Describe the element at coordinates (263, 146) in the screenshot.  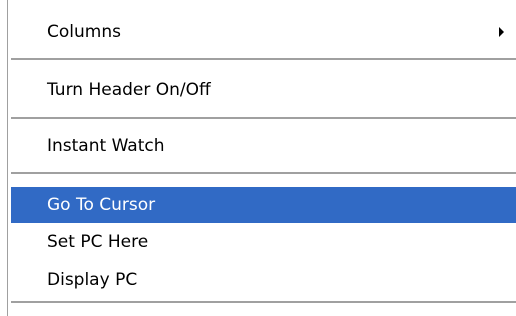
I see `menu-item-instant-watch: Instant Watch` at that location.